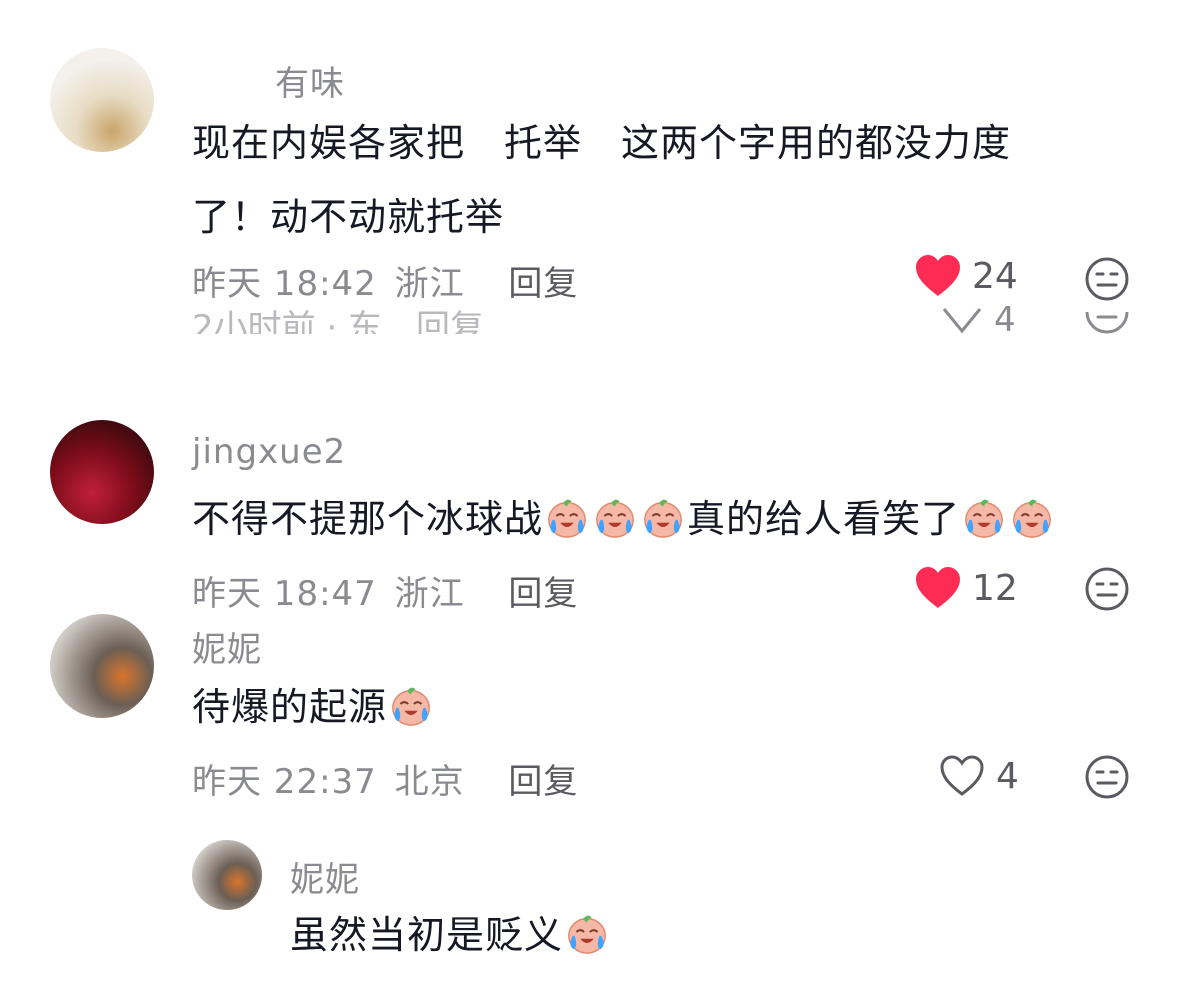 The width and height of the screenshot is (1178, 988). I want to click on comment-text: 不得不提那个冰球战 真的给人看笑了, so click(672, 519).